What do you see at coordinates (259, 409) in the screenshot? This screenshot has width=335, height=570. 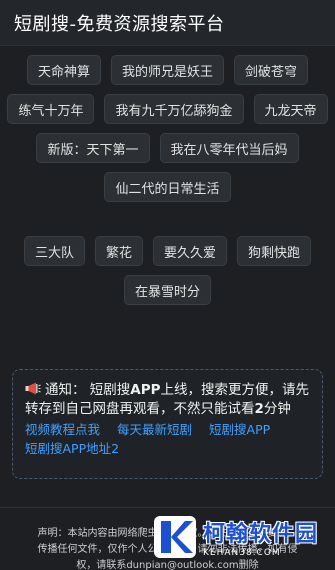 I see `notice-minutes: 2` at bounding box center [259, 409].